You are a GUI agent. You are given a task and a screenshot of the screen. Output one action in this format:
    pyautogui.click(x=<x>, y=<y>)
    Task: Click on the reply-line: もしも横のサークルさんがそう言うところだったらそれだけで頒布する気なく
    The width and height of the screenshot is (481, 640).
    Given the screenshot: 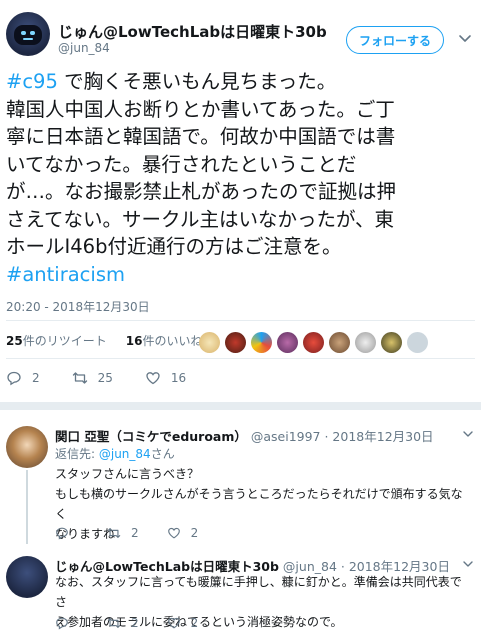 What is the action you would take?
    pyautogui.click(x=259, y=504)
    